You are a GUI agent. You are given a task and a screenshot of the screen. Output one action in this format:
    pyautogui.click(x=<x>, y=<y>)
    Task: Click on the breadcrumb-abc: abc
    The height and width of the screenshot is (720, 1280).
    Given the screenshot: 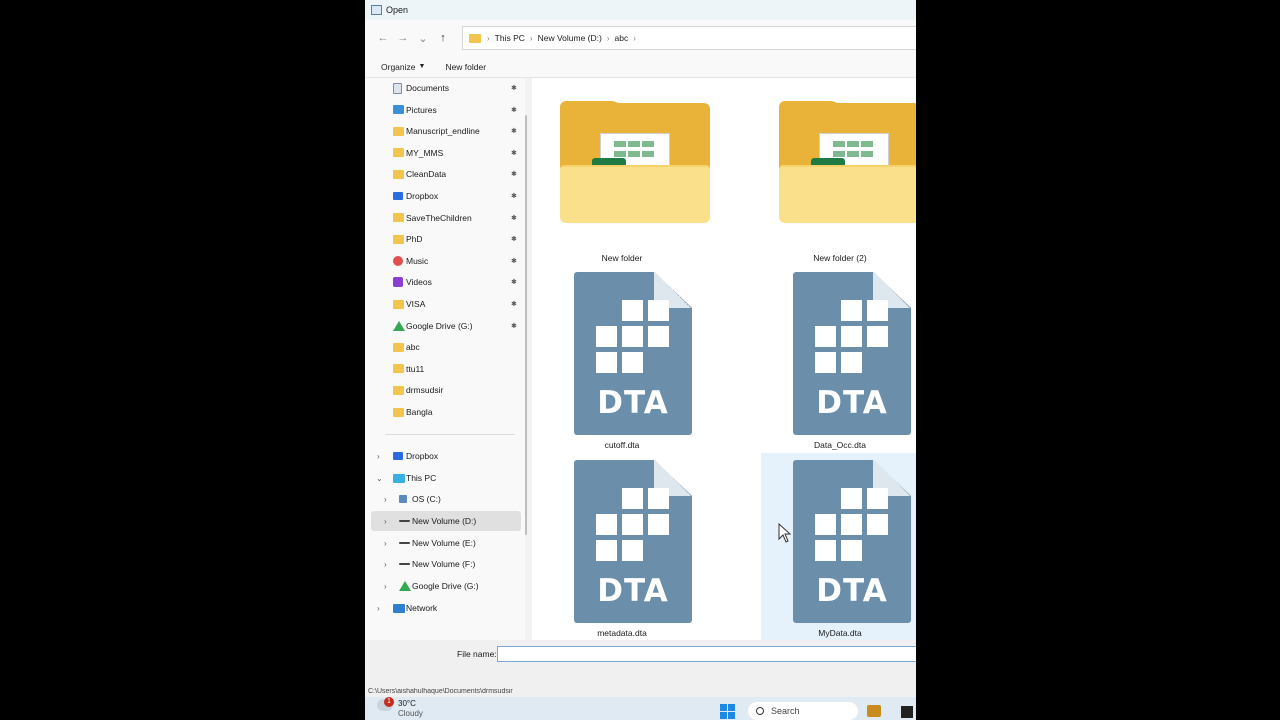 What is the action you would take?
    pyautogui.click(x=622, y=38)
    